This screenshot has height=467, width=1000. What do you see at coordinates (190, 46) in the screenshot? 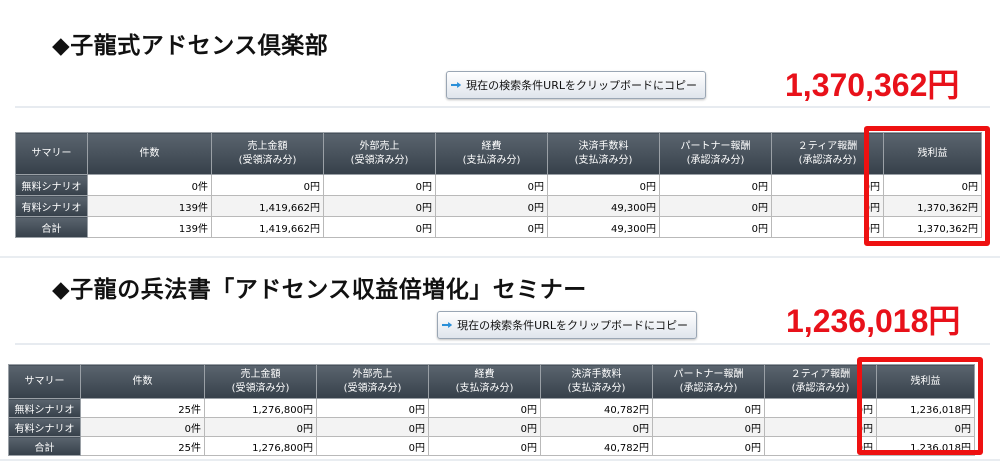
I see `section-title: ◆子龍式アドセンス倶楽部` at bounding box center [190, 46].